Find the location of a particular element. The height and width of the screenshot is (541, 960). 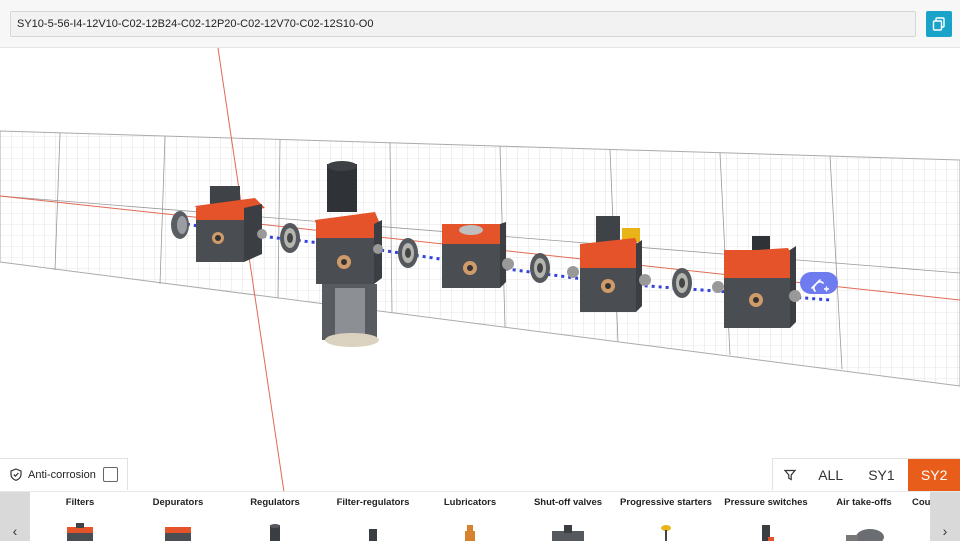

anti-corrosion-option: Anti-corrosion is located at coordinates (64, 474).